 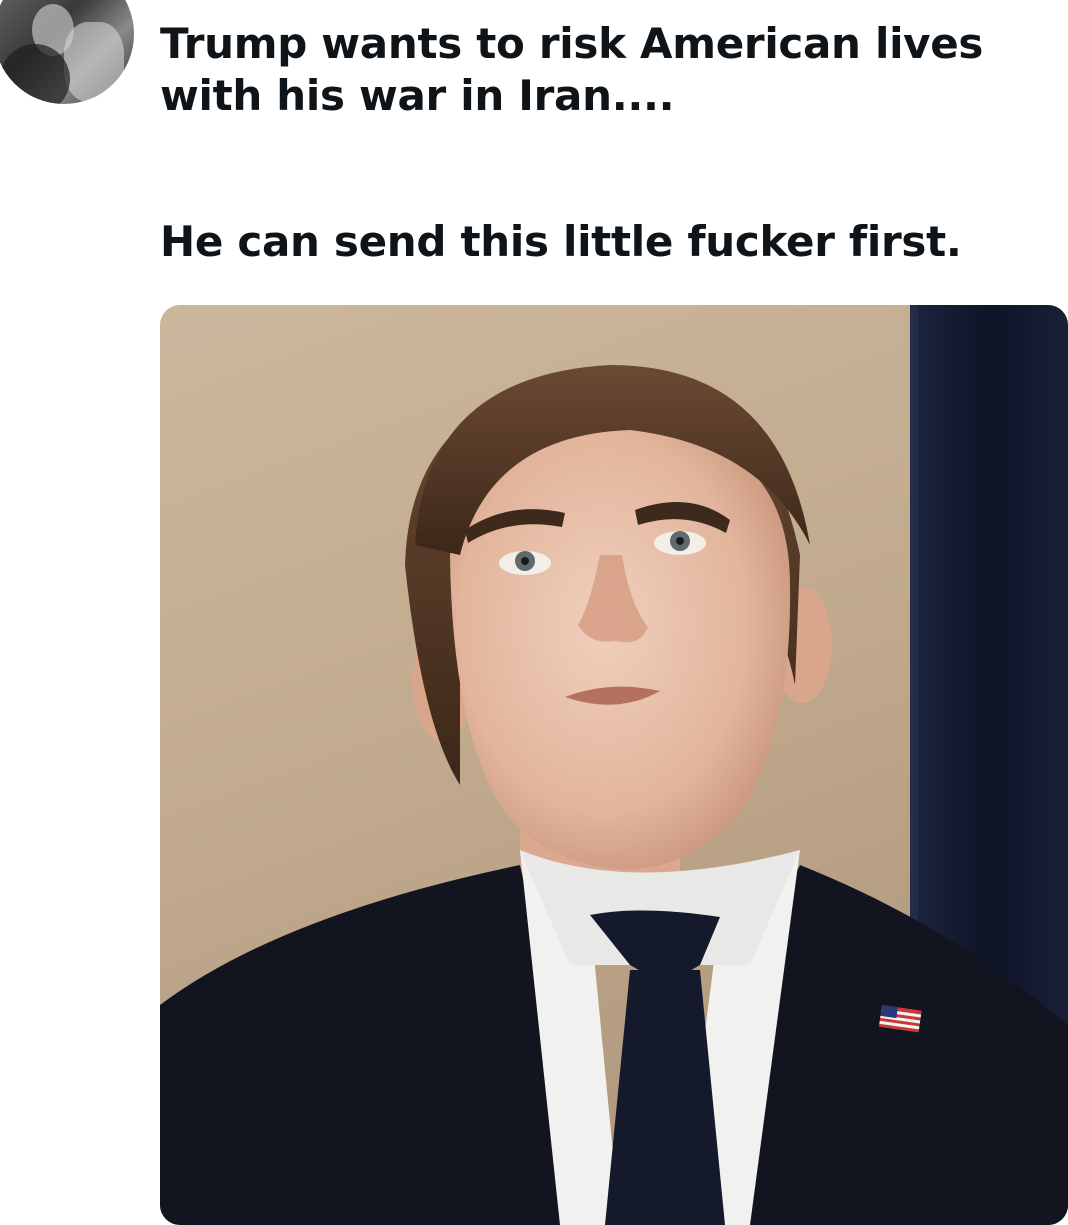 What do you see at coordinates (94, 62) in the screenshot?
I see `avatar-photo-shape` at bounding box center [94, 62].